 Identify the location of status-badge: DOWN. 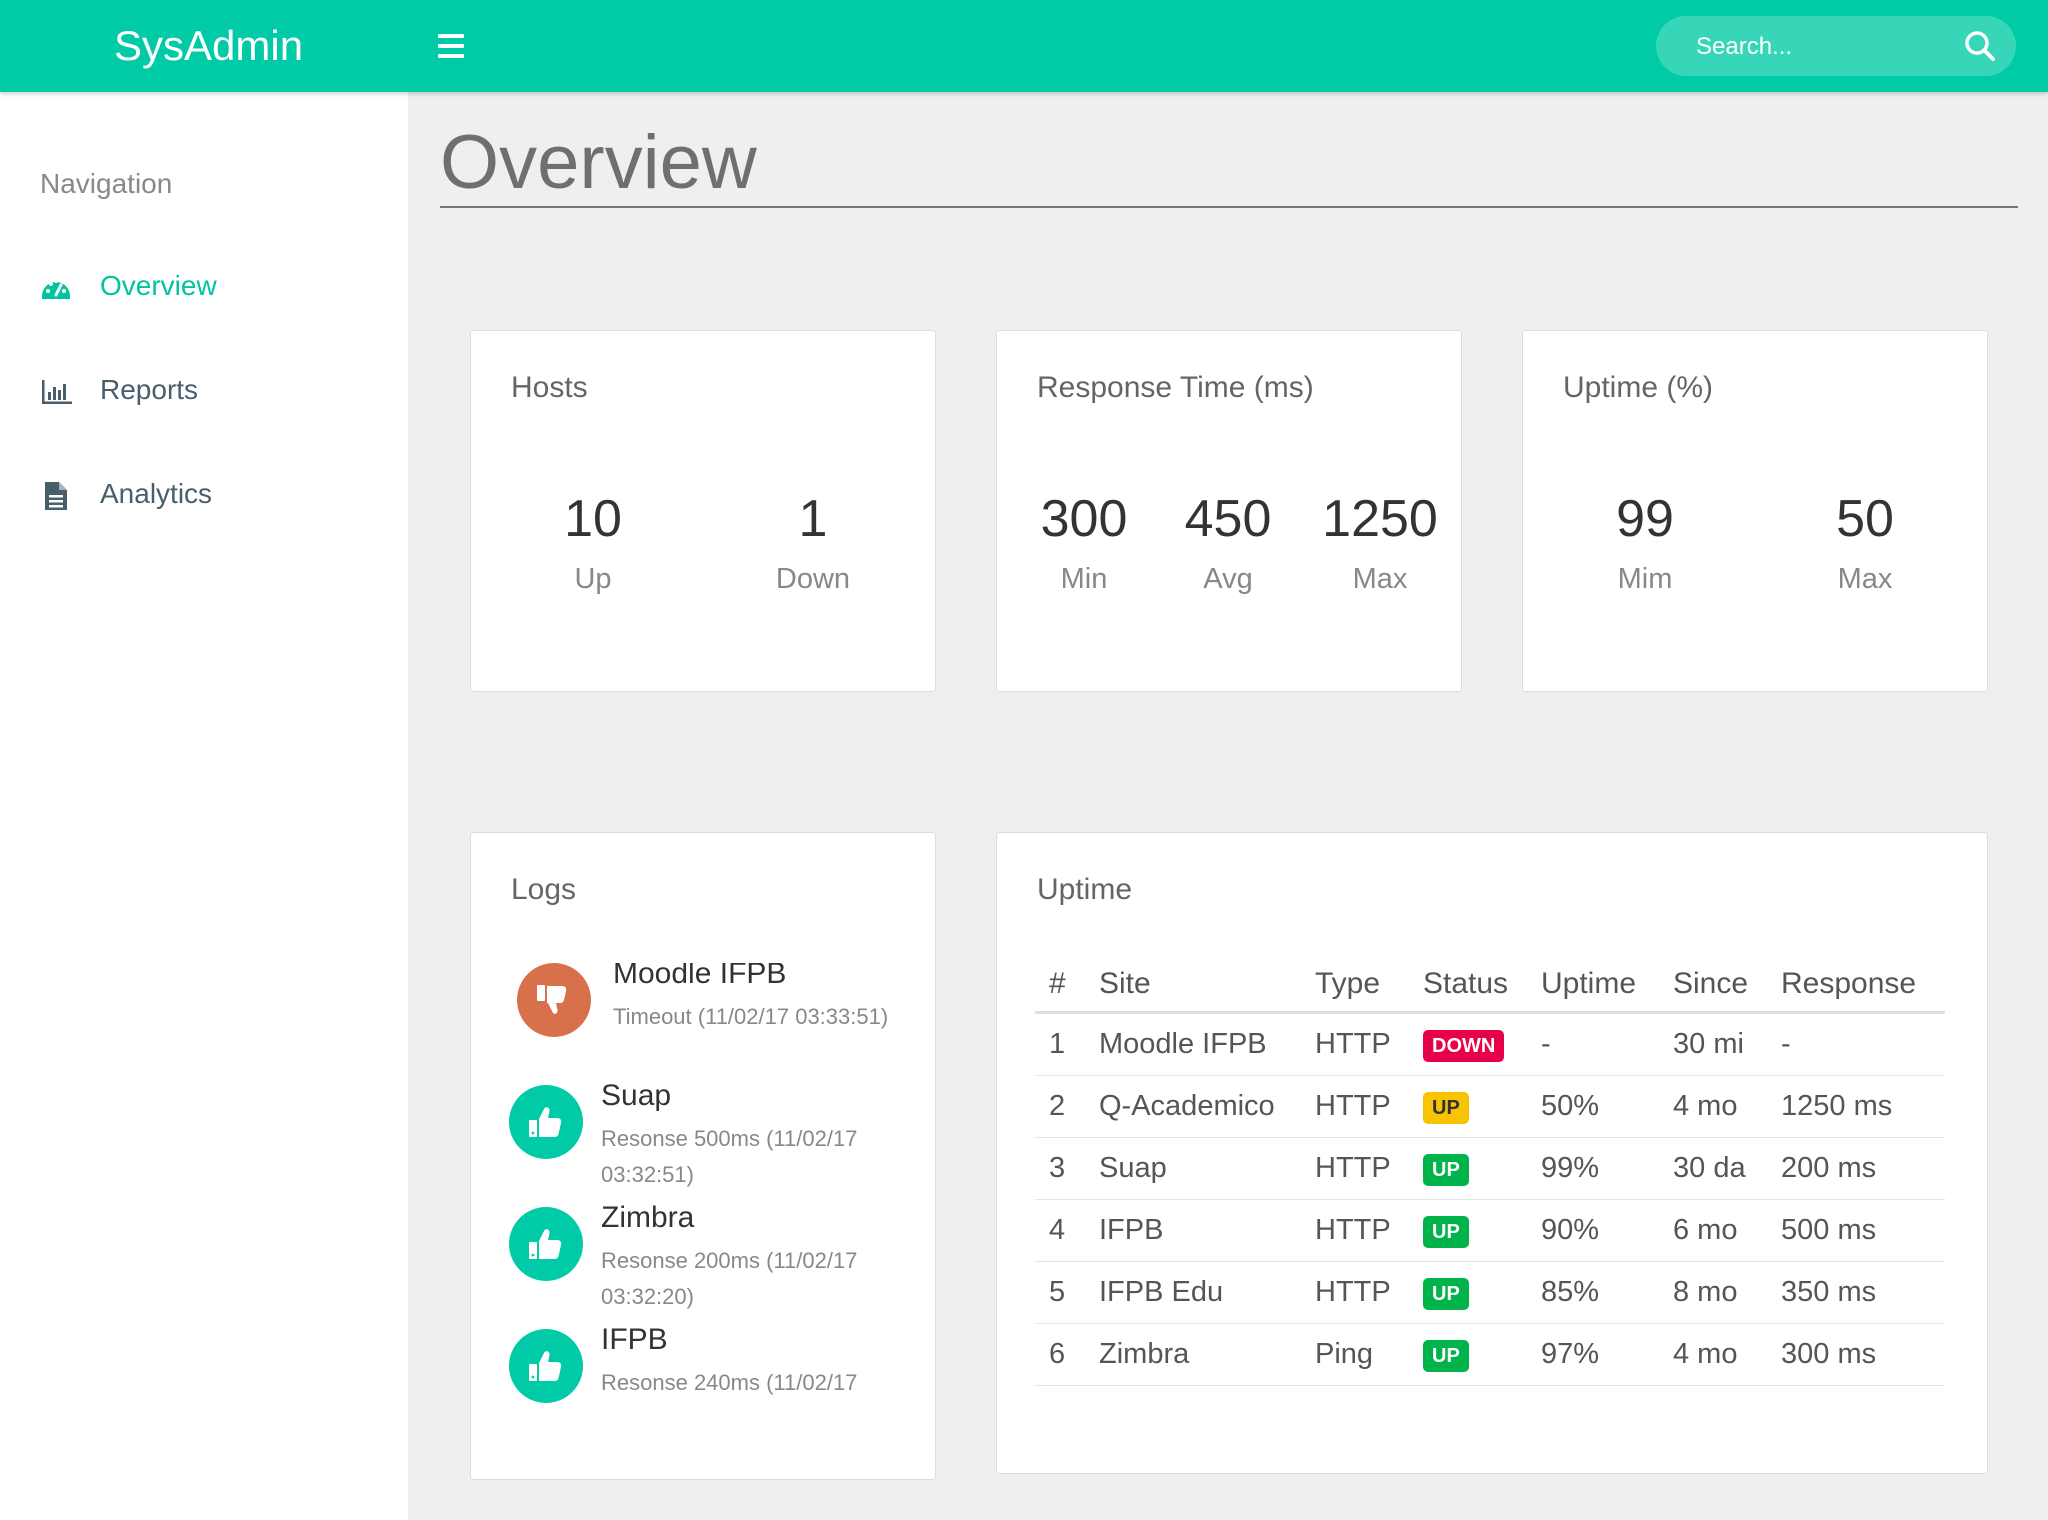
(1464, 1046).